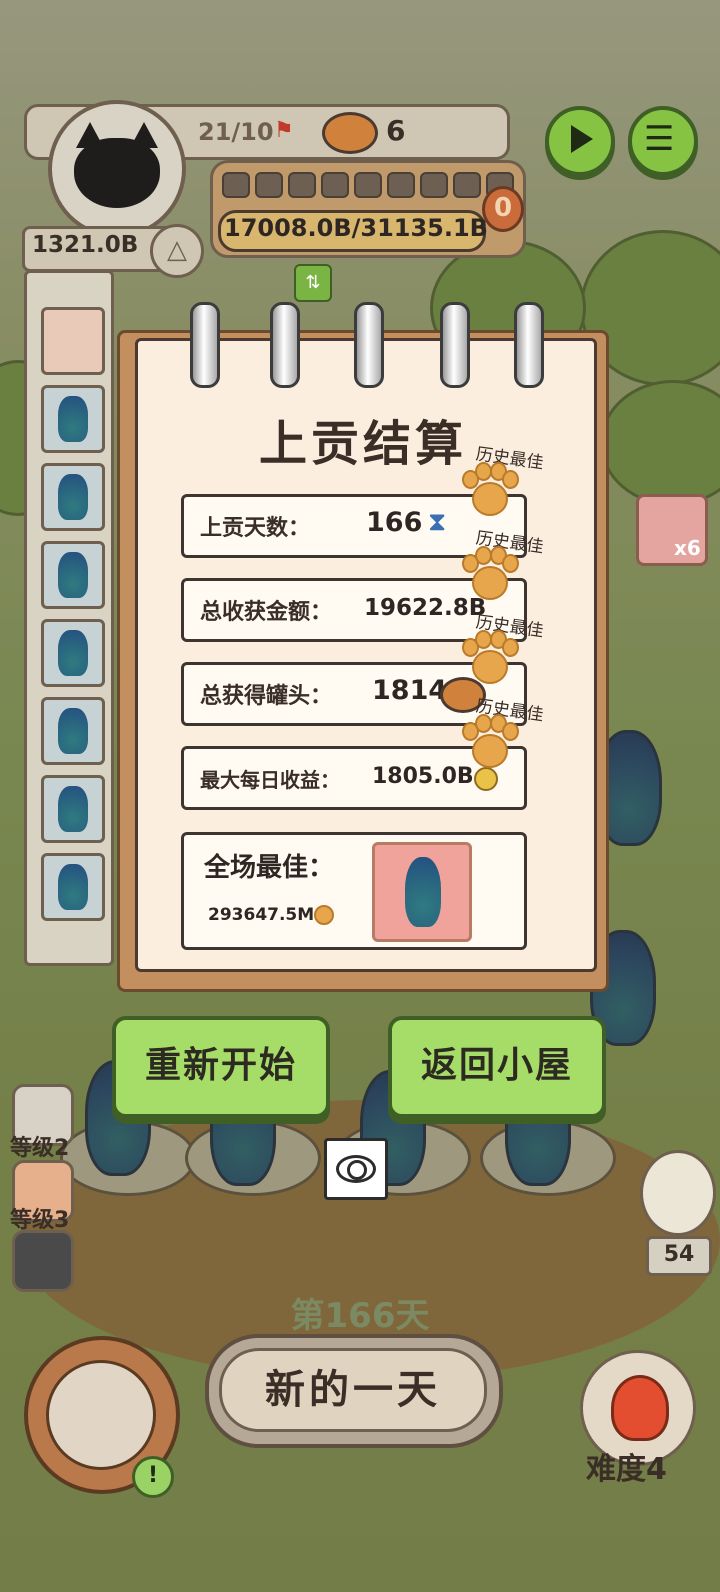 The height and width of the screenshot is (1592, 720). What do you see at coordinates (313, 283) in the screenshot?
I see `sort-icon: ⇅` at bounding box center [313, 283].